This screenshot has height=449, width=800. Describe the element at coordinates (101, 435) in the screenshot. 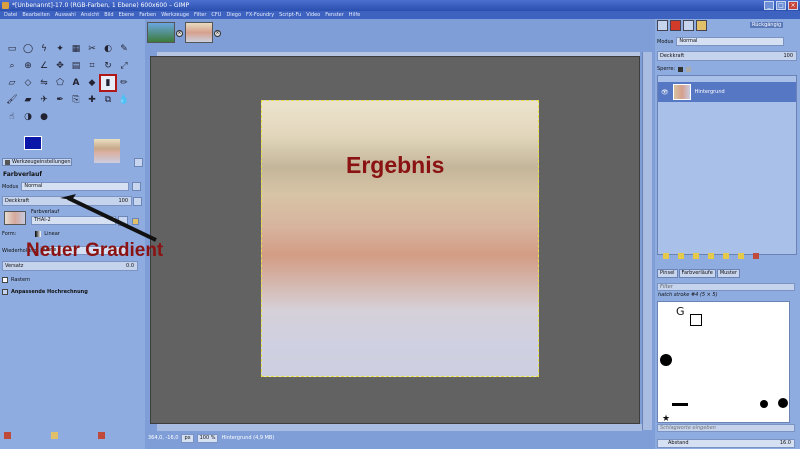

I see `delete-options-icon` at that location.